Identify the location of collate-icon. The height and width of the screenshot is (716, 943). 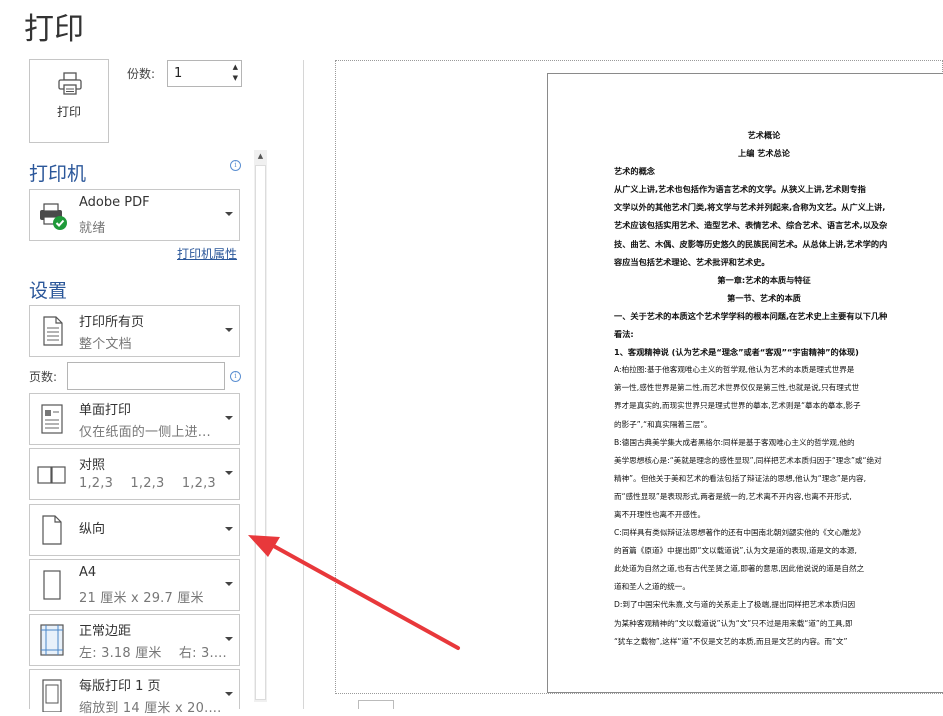
(51, 475).